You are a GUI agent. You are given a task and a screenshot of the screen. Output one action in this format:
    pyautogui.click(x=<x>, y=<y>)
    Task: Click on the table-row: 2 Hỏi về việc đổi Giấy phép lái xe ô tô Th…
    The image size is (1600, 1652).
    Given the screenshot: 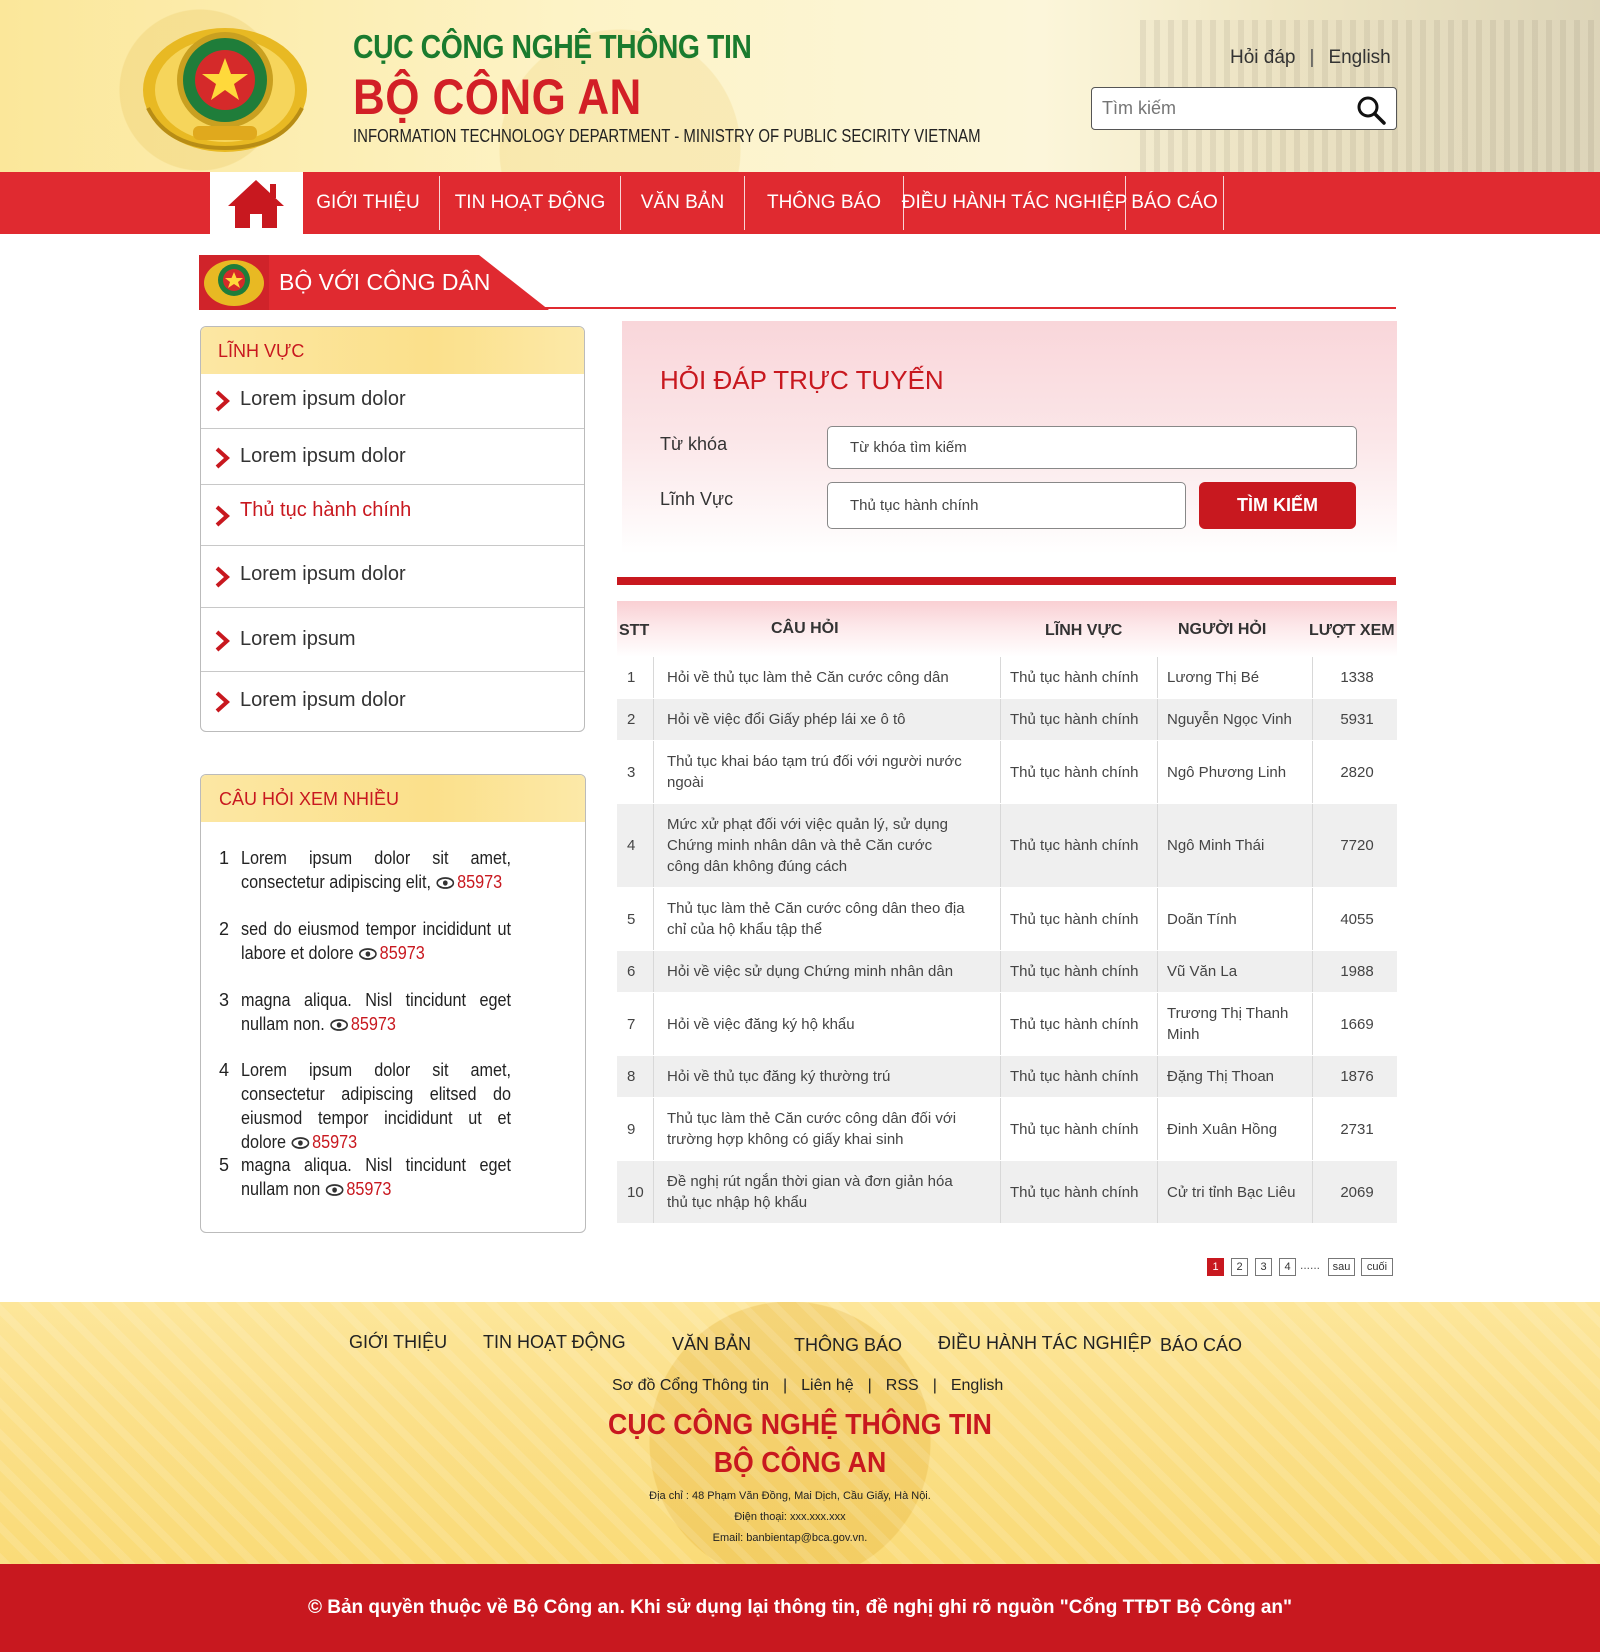 What is the action you would take?
    pyautogui.click(x=1007, y=720)
    